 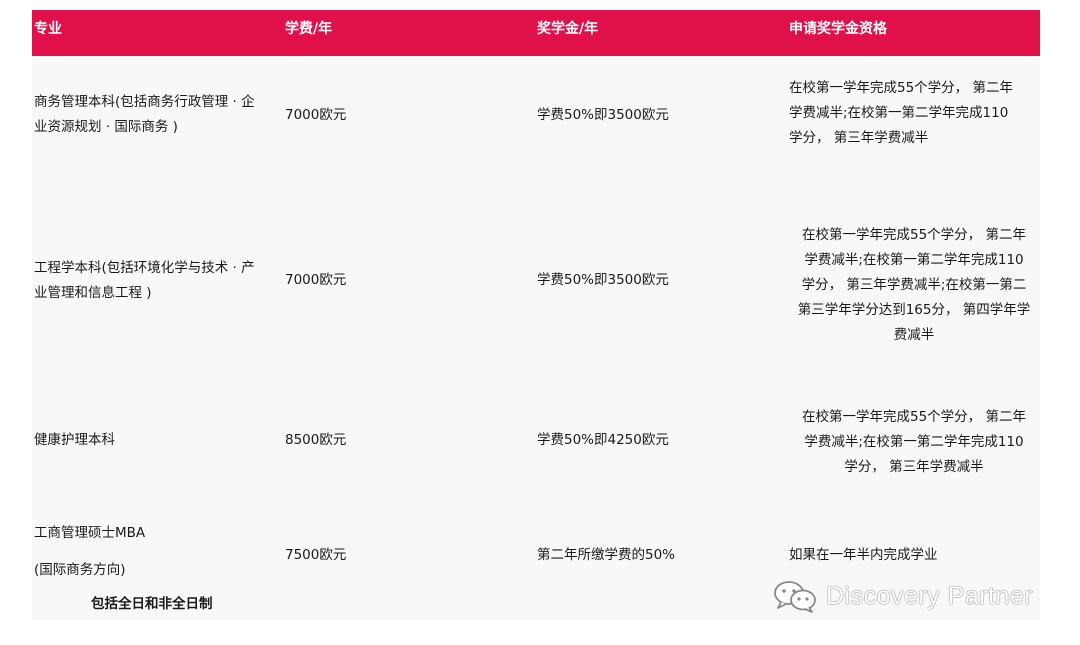 What do you see at coordinates (144, 102) in the screenshot?
I see `row-1-major-line-1: 商务管理本科(包括商务行政管理 · 企` at bounding box center [144, 102].